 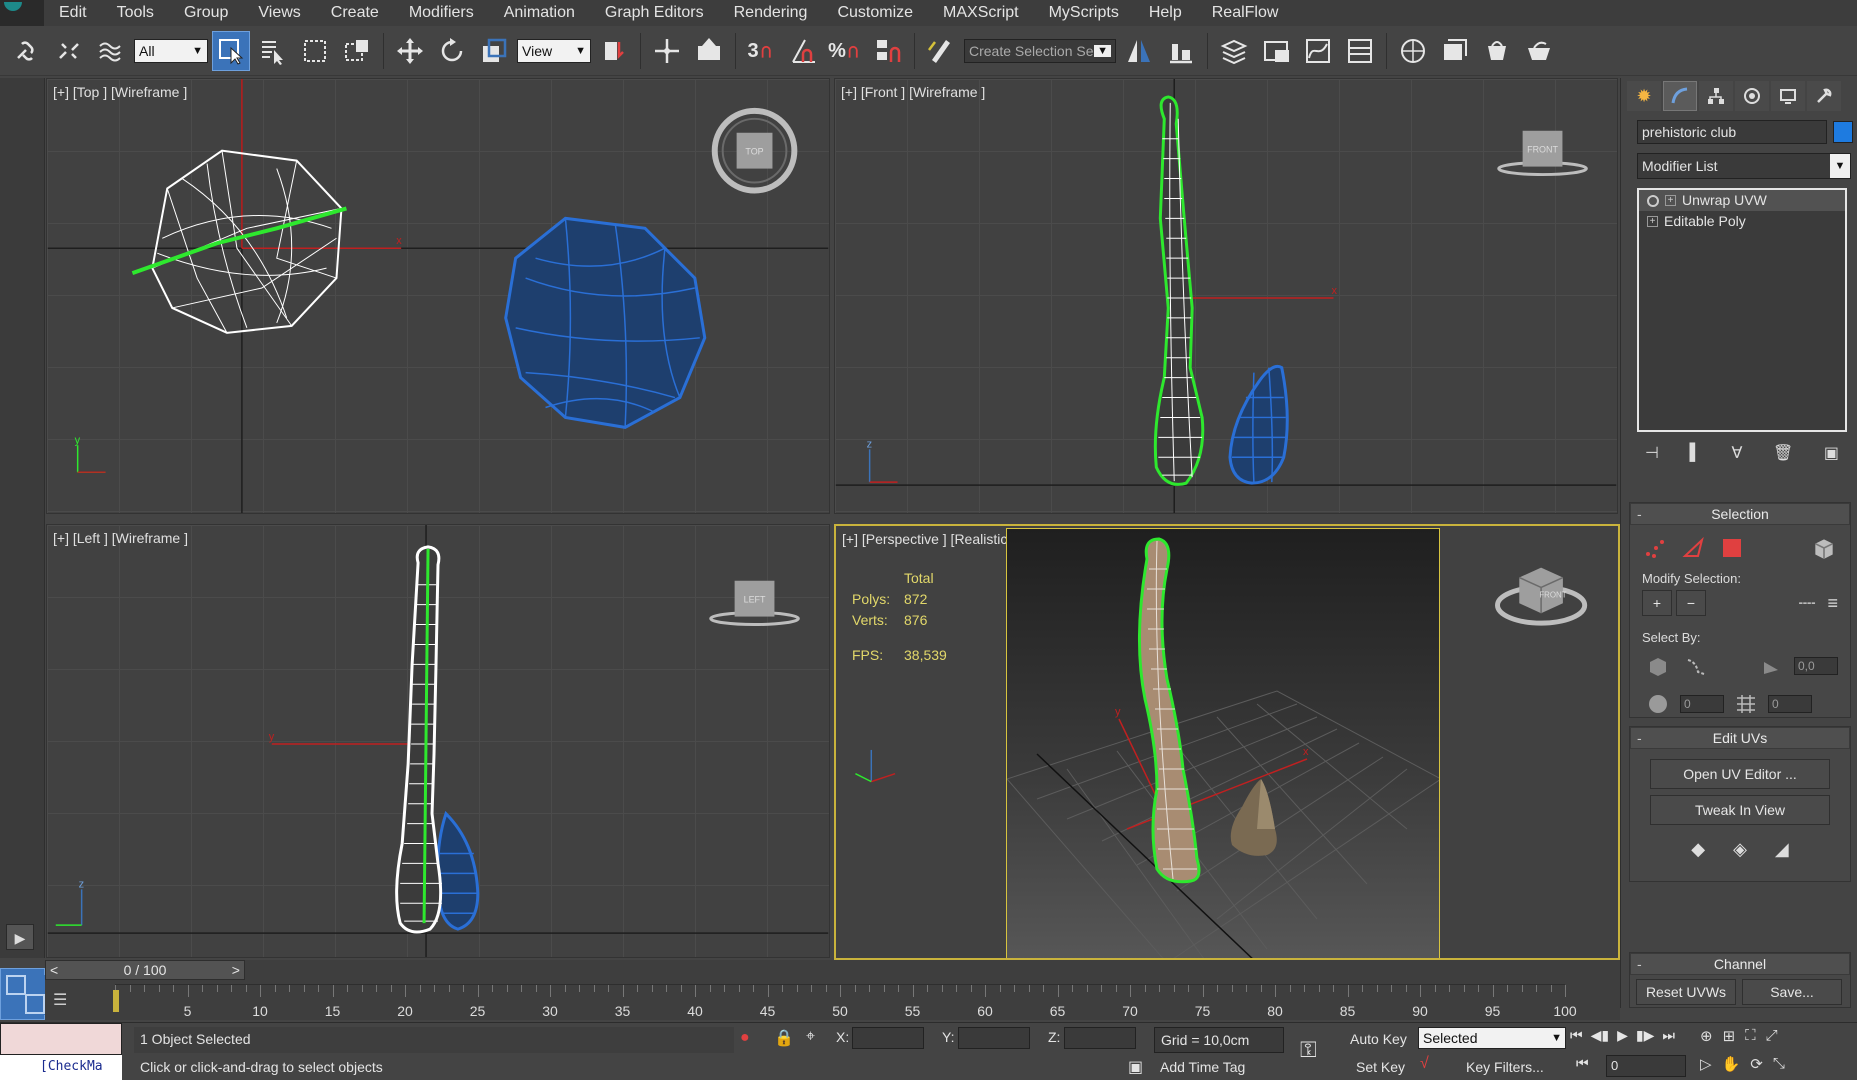 What do you see at coordinates (1582, 1063) in the screenshot?
I see `key-mode-toggle-icon: ⏮` at bounding box center [1582, 1063].